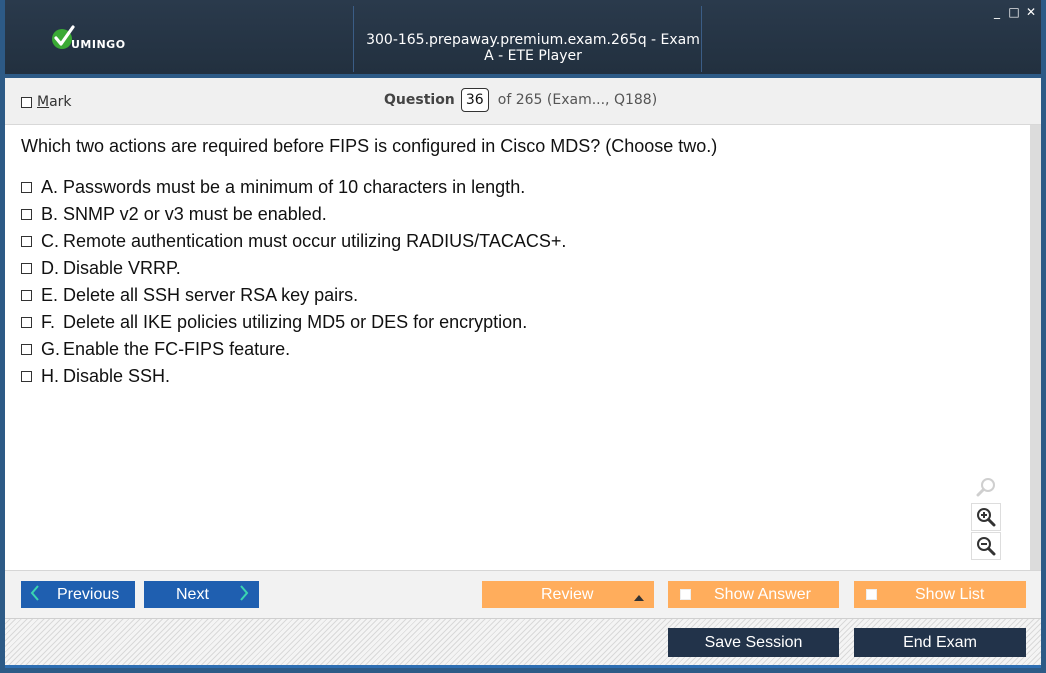 The height and width of the screenshot is (673, 1046). Describe the element at coordinates (50, 268) in the screenshot. I see `option-letter: D.` at that location.